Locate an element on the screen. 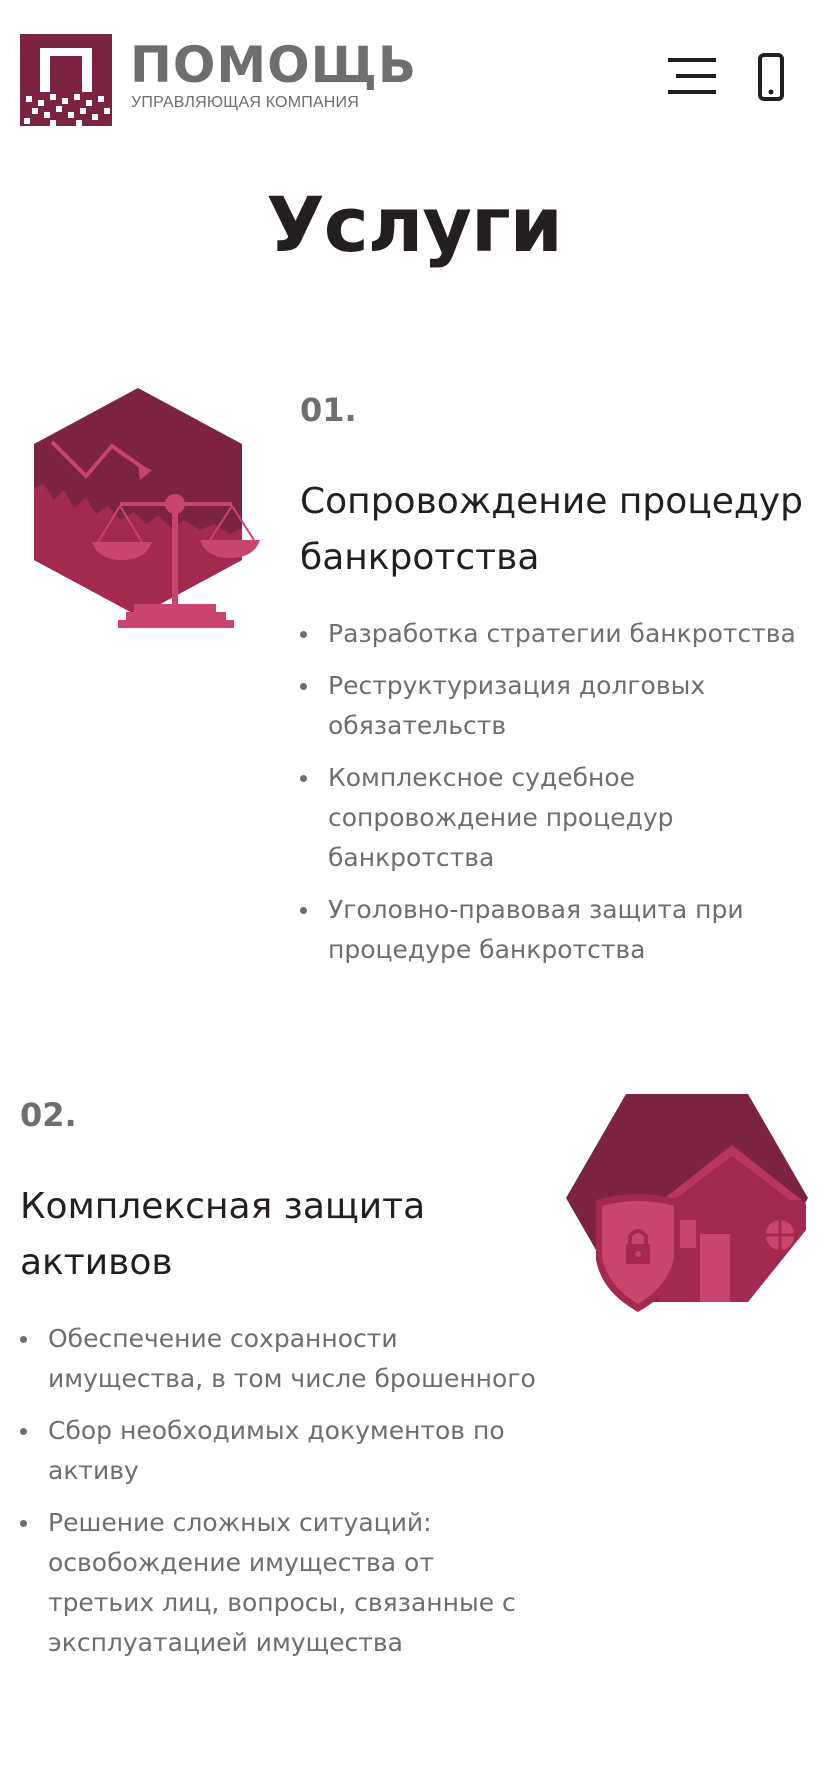 This screenshot has height=1791, width=828. house-shield-lock-icon is located at coordinates (687, 1206).